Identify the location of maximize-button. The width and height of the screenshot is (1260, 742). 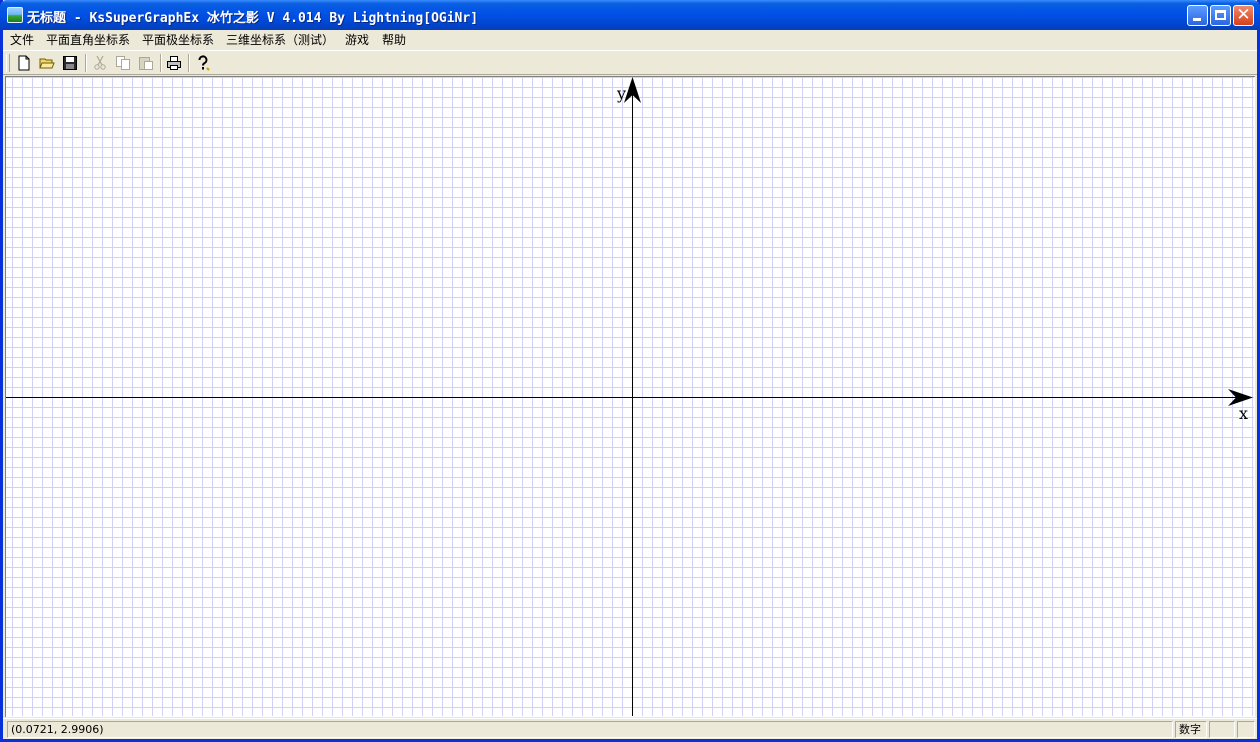
(1220, 15).